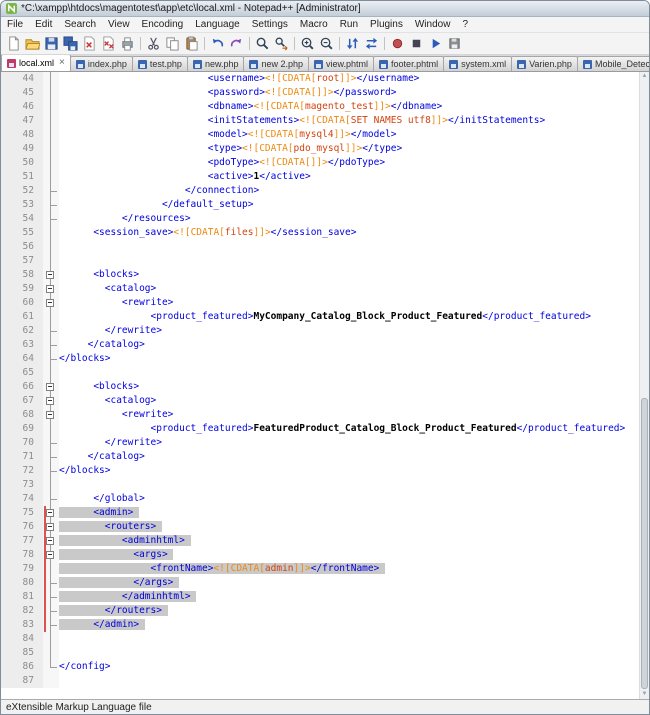 The image size is (650, 715). I want to click on menu-item-run: Run, so click(349, 24).